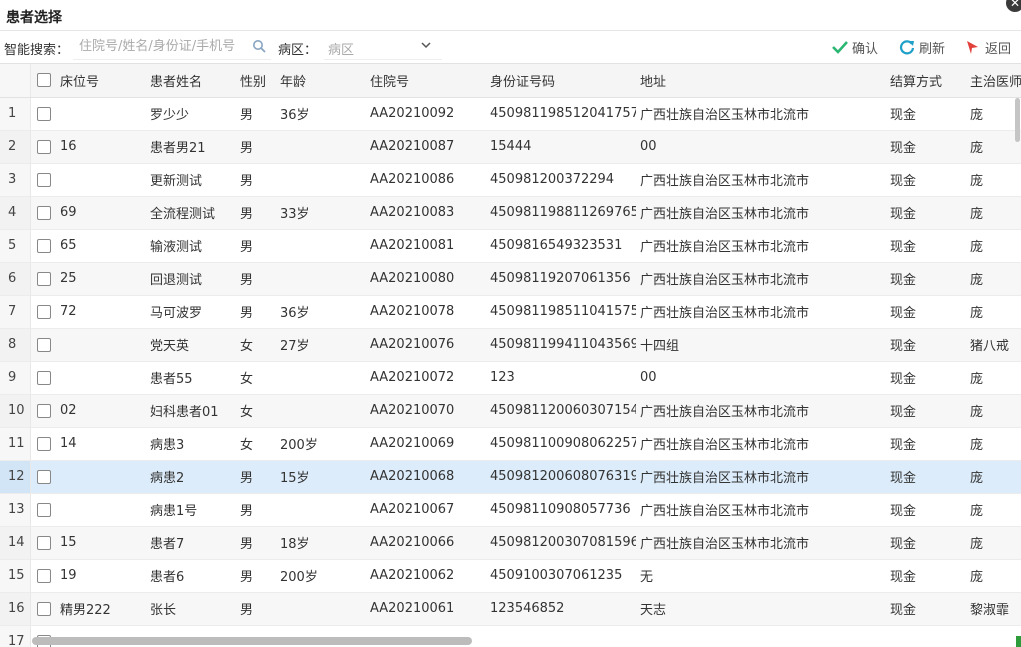  What do you see at coordinates (15, 114) in the screenshot?
I see `row-number: 1` at bounding box center [15, 114].